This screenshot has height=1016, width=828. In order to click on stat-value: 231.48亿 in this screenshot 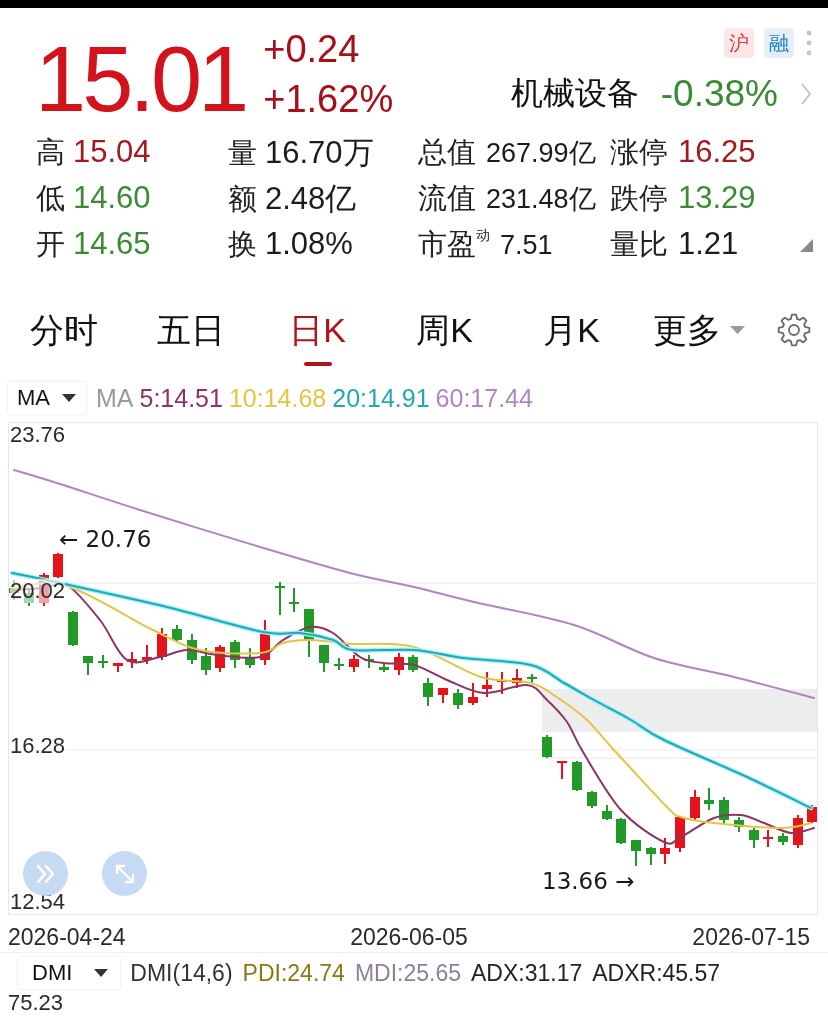, I will do `click(541, 199)`.